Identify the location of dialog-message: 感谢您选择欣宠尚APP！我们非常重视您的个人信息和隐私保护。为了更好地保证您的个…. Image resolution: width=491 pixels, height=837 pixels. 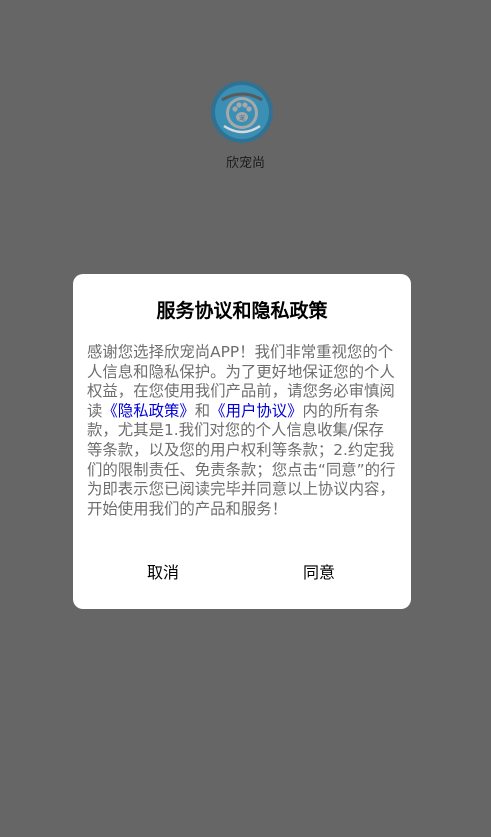
(243, 431).